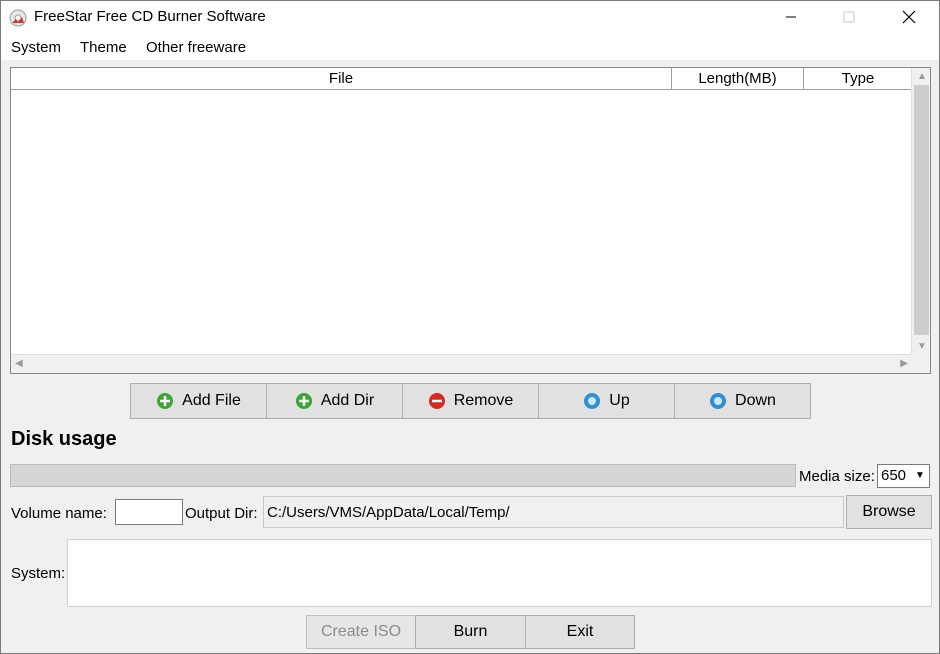 Image resolution: width=940 pixels, height=654 pixels. Describe the element at coordinates (470, 17) in the screenshot. I see `title-bar: FreeStar Free CD Burner Software` at that location.